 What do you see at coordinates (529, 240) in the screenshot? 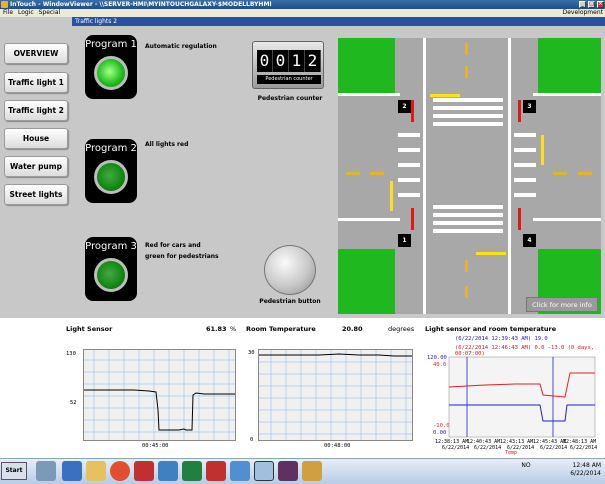
I see `traffic-signal-4: 4` at bounding box center [529, 240].